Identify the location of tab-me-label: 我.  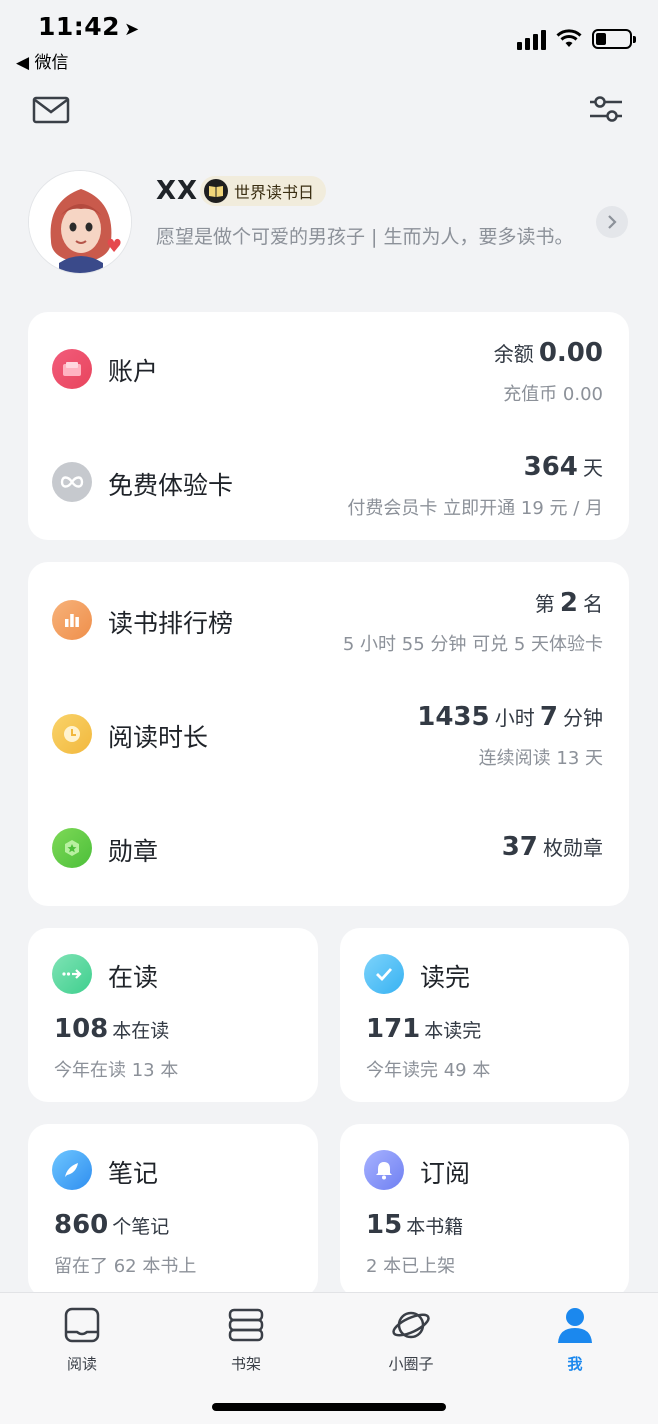
(575, 1364).